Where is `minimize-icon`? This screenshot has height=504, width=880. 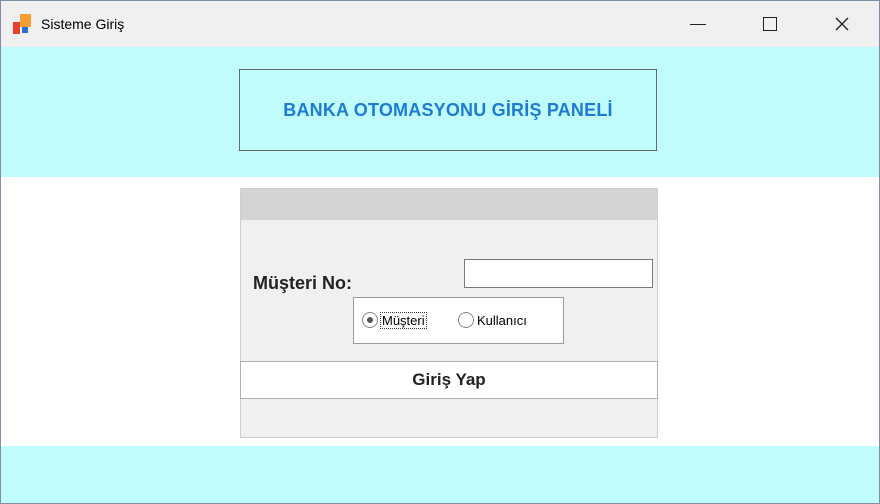
minimize-icon is located at coordinates (698, 24).